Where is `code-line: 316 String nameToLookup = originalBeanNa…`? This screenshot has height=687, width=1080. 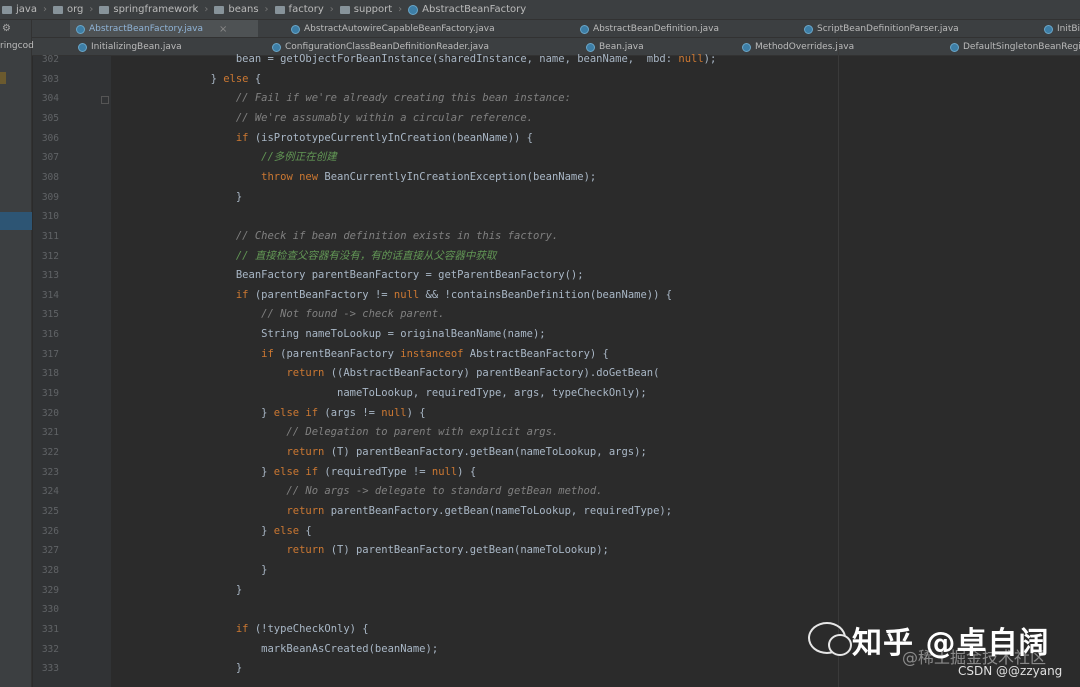 code-line: 316 String nameToLookup = originalBeanNa… is located at coordinates (435, 335).